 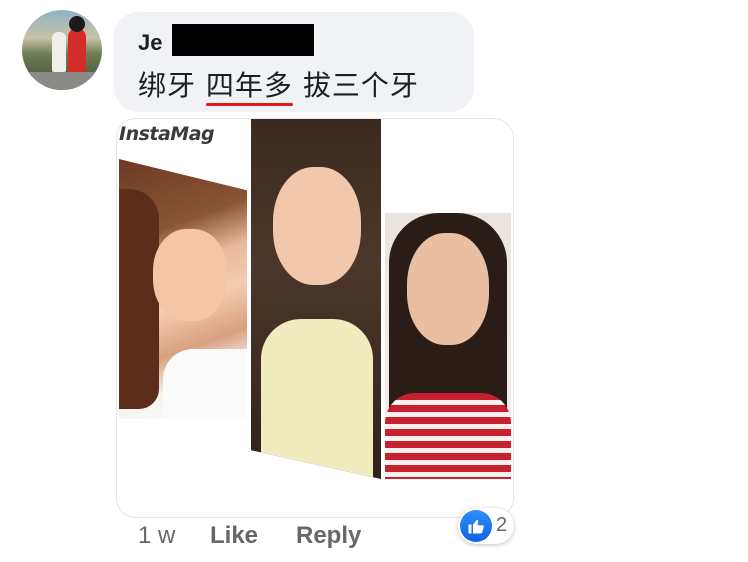 What do you see at coordinates (205, 384) in the screenshot?
I see `photo-1-shirt` at bounding box center [205, 384].